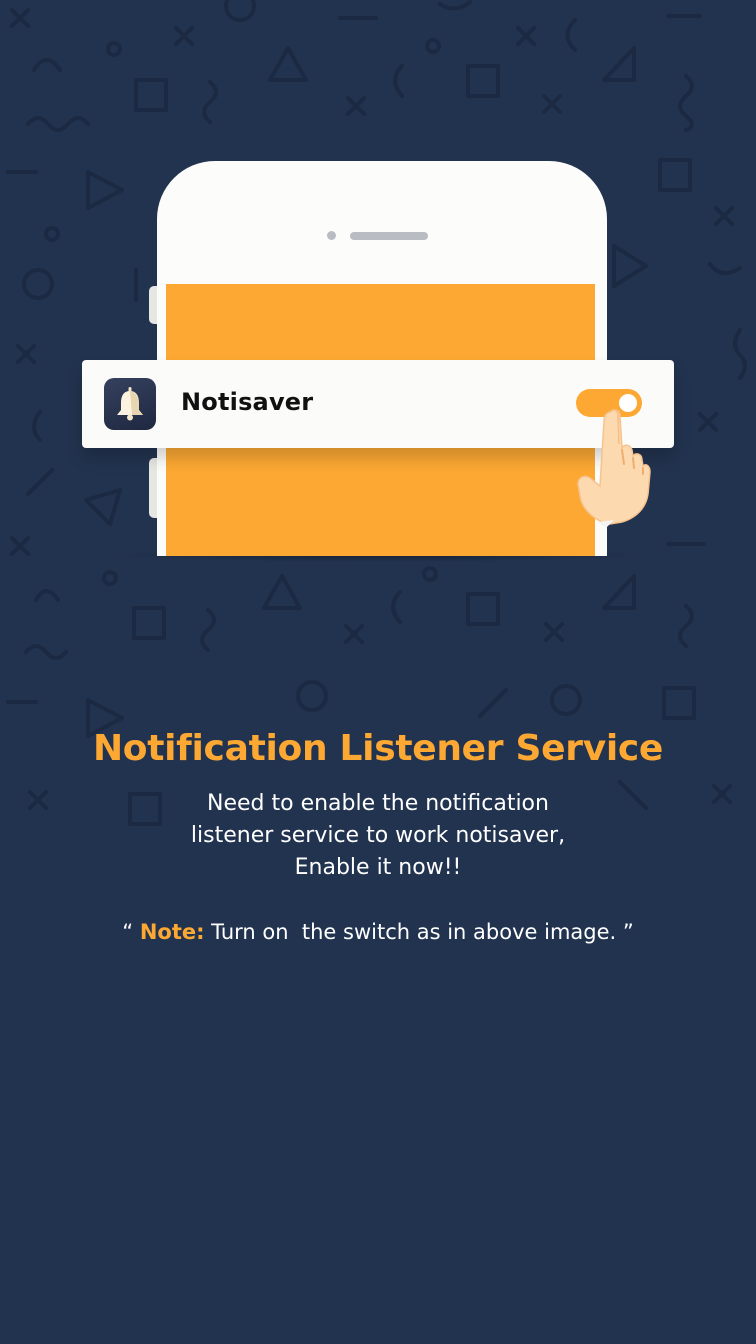 This screenshot has height=1344, width=756. Describe the element at coordinates (247, 402) in the screenshot. I see `app-name: Notisaver` at that location.